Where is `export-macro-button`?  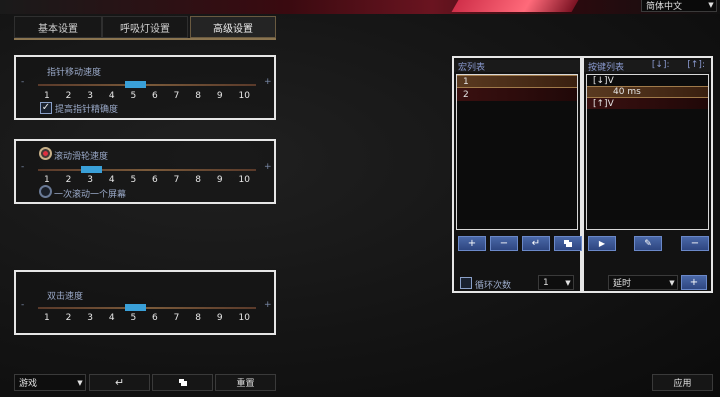 export-macro-button is located at coordinates (568, 243).